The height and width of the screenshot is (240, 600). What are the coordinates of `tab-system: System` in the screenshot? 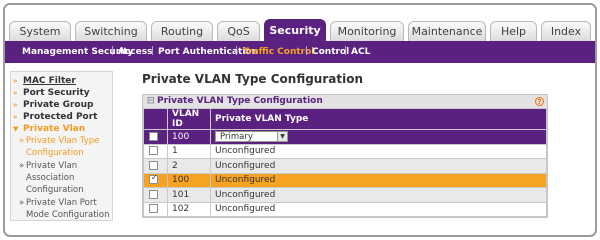 It's located at (40, 31).